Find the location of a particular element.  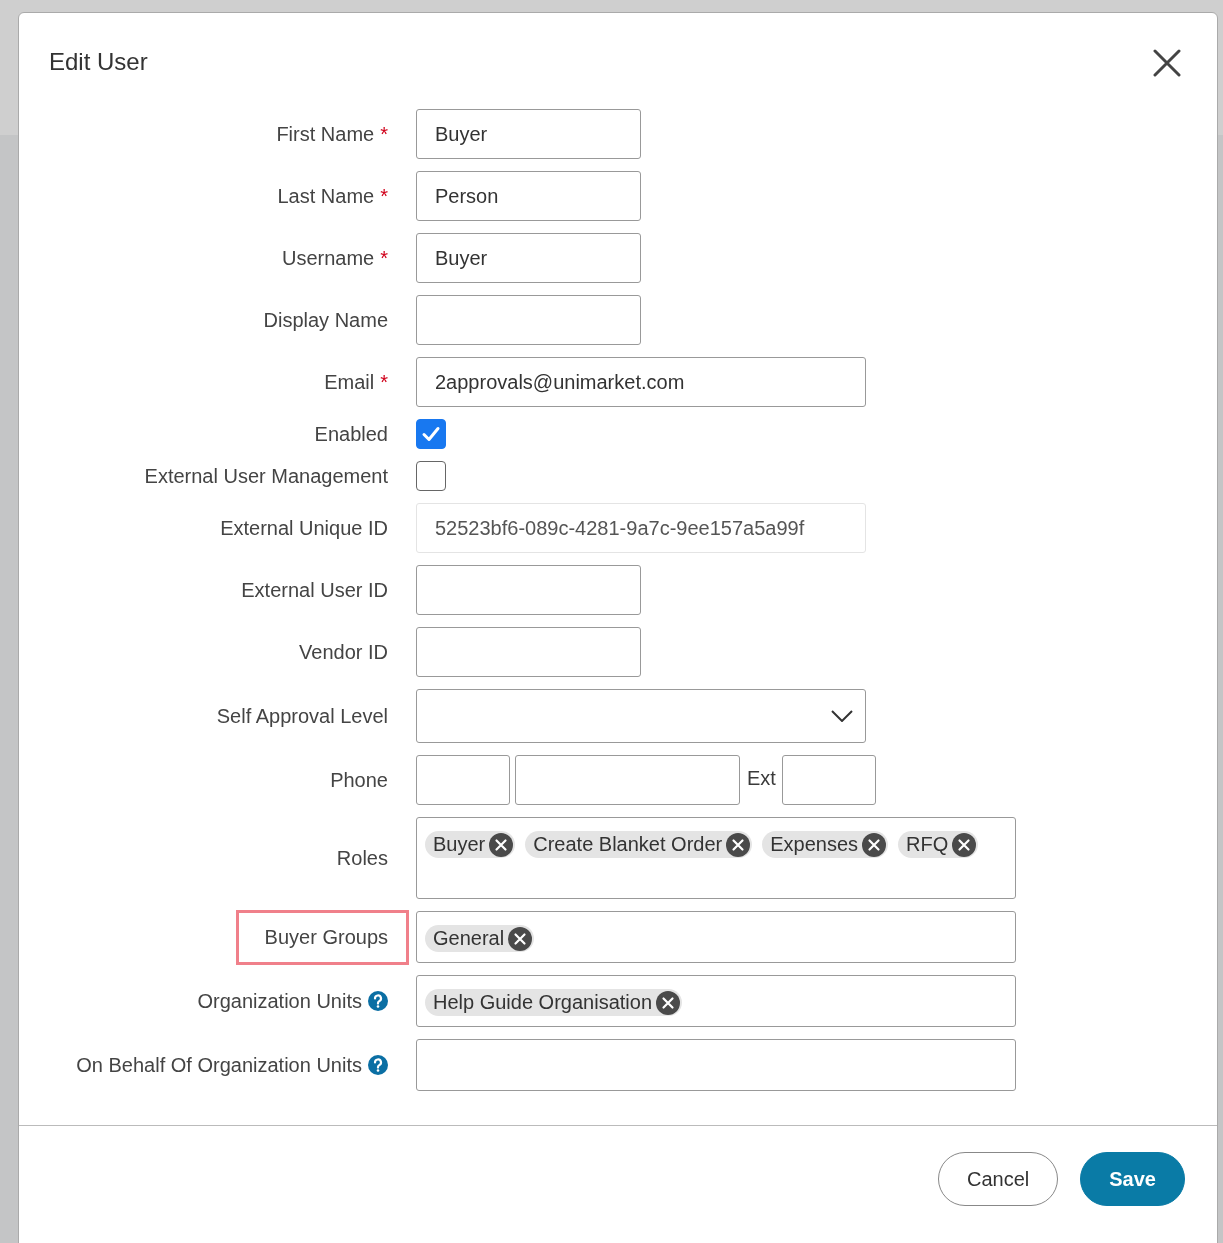

field-label: Email is located at coordinates (349, 382).